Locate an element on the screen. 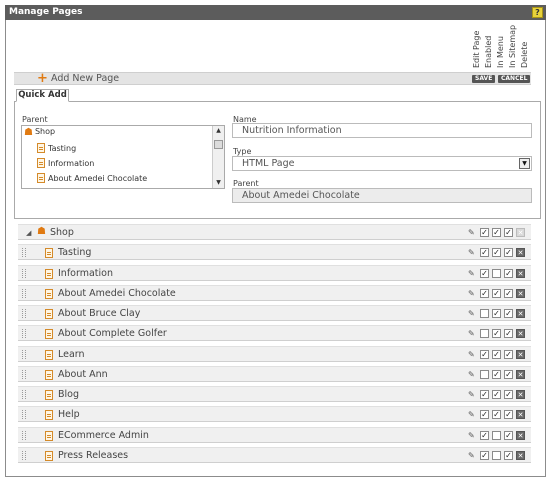 The height and width of the screenshot is (477, 550). scroll-thumb is located at coordinates (218, 144).